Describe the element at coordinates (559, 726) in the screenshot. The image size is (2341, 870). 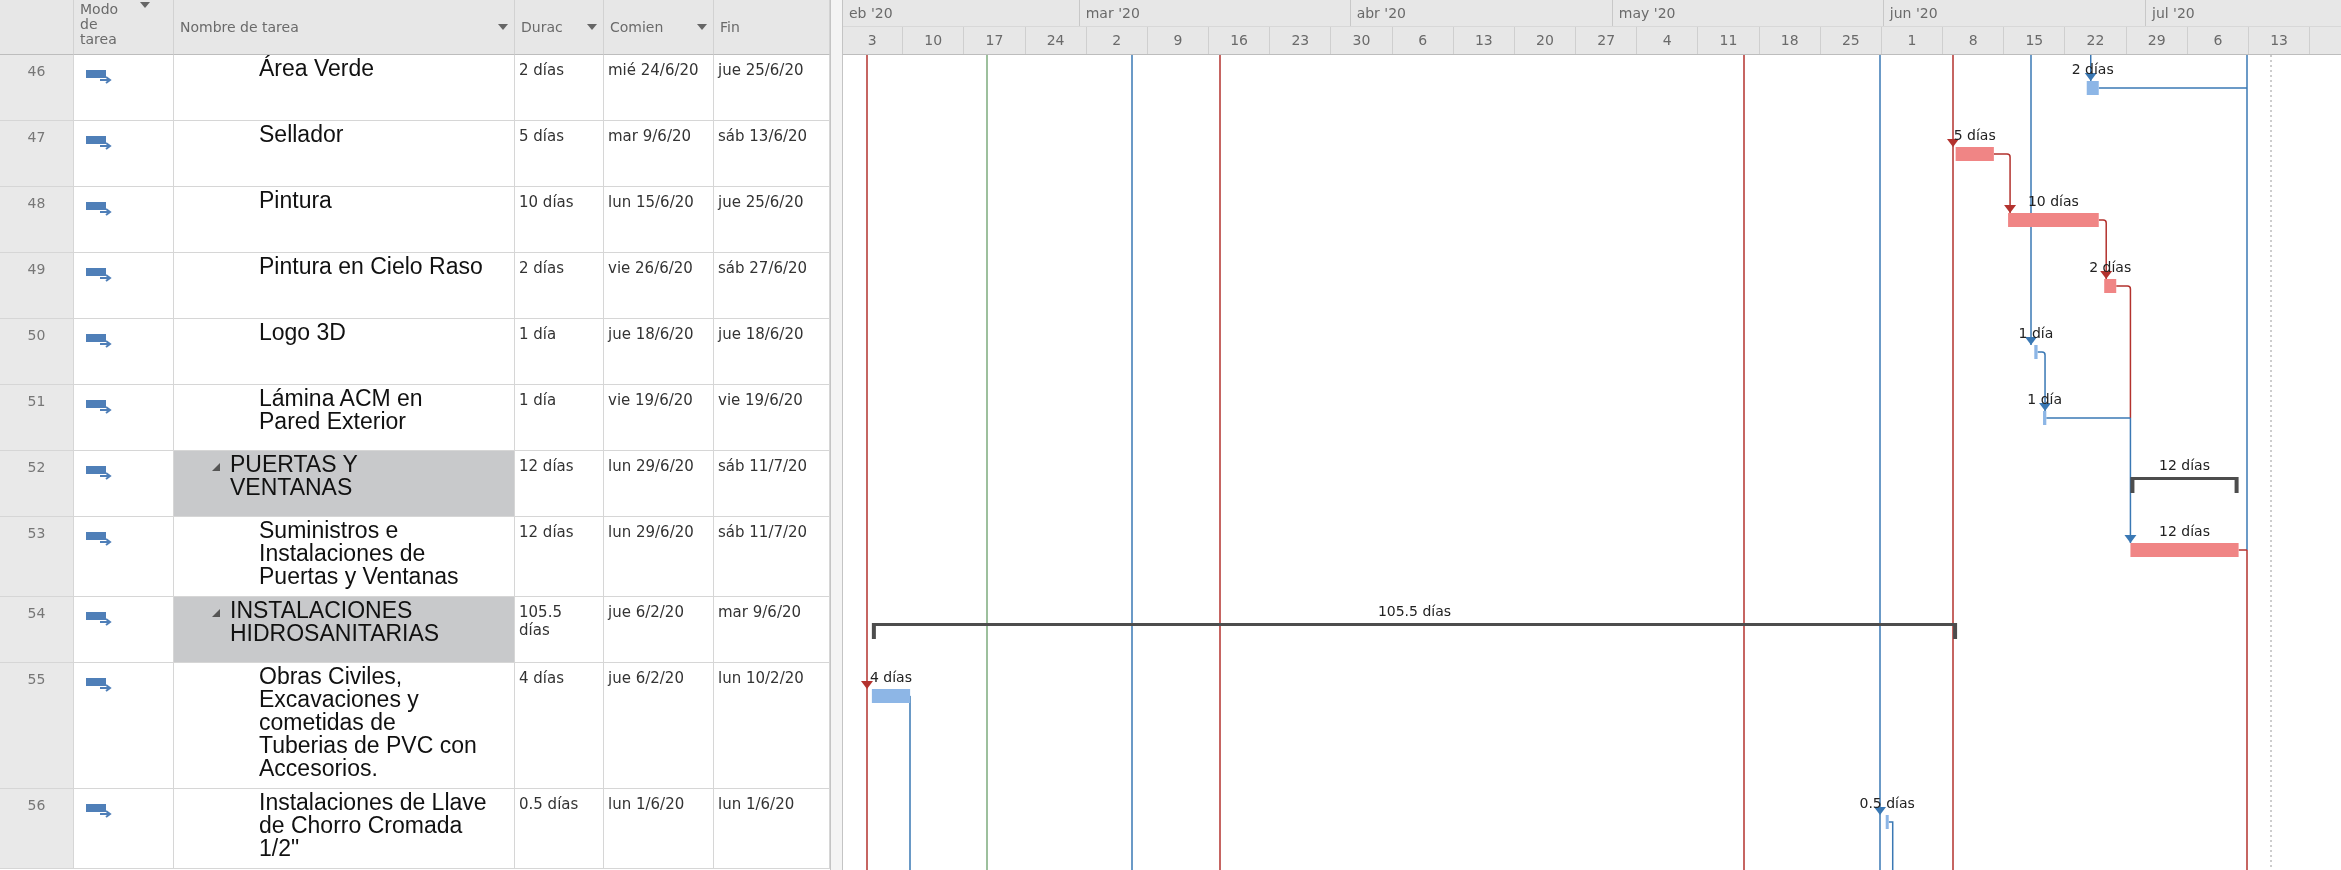
I see `duration-cell: 4 días` at that location.